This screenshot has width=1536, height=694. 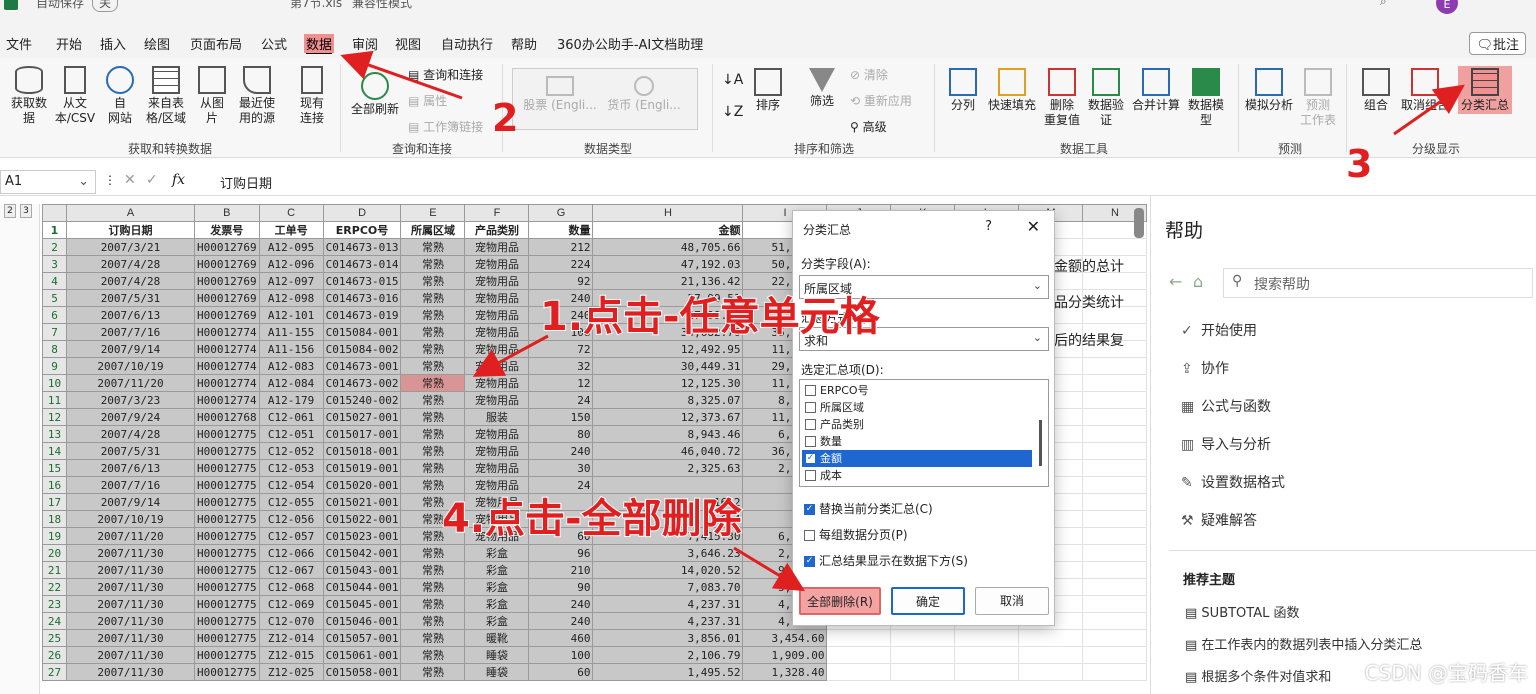 What do you see at coordinates (362, 621) in the screenshot?
I see `cell: C015046-001` at bounding box center [362, 621].